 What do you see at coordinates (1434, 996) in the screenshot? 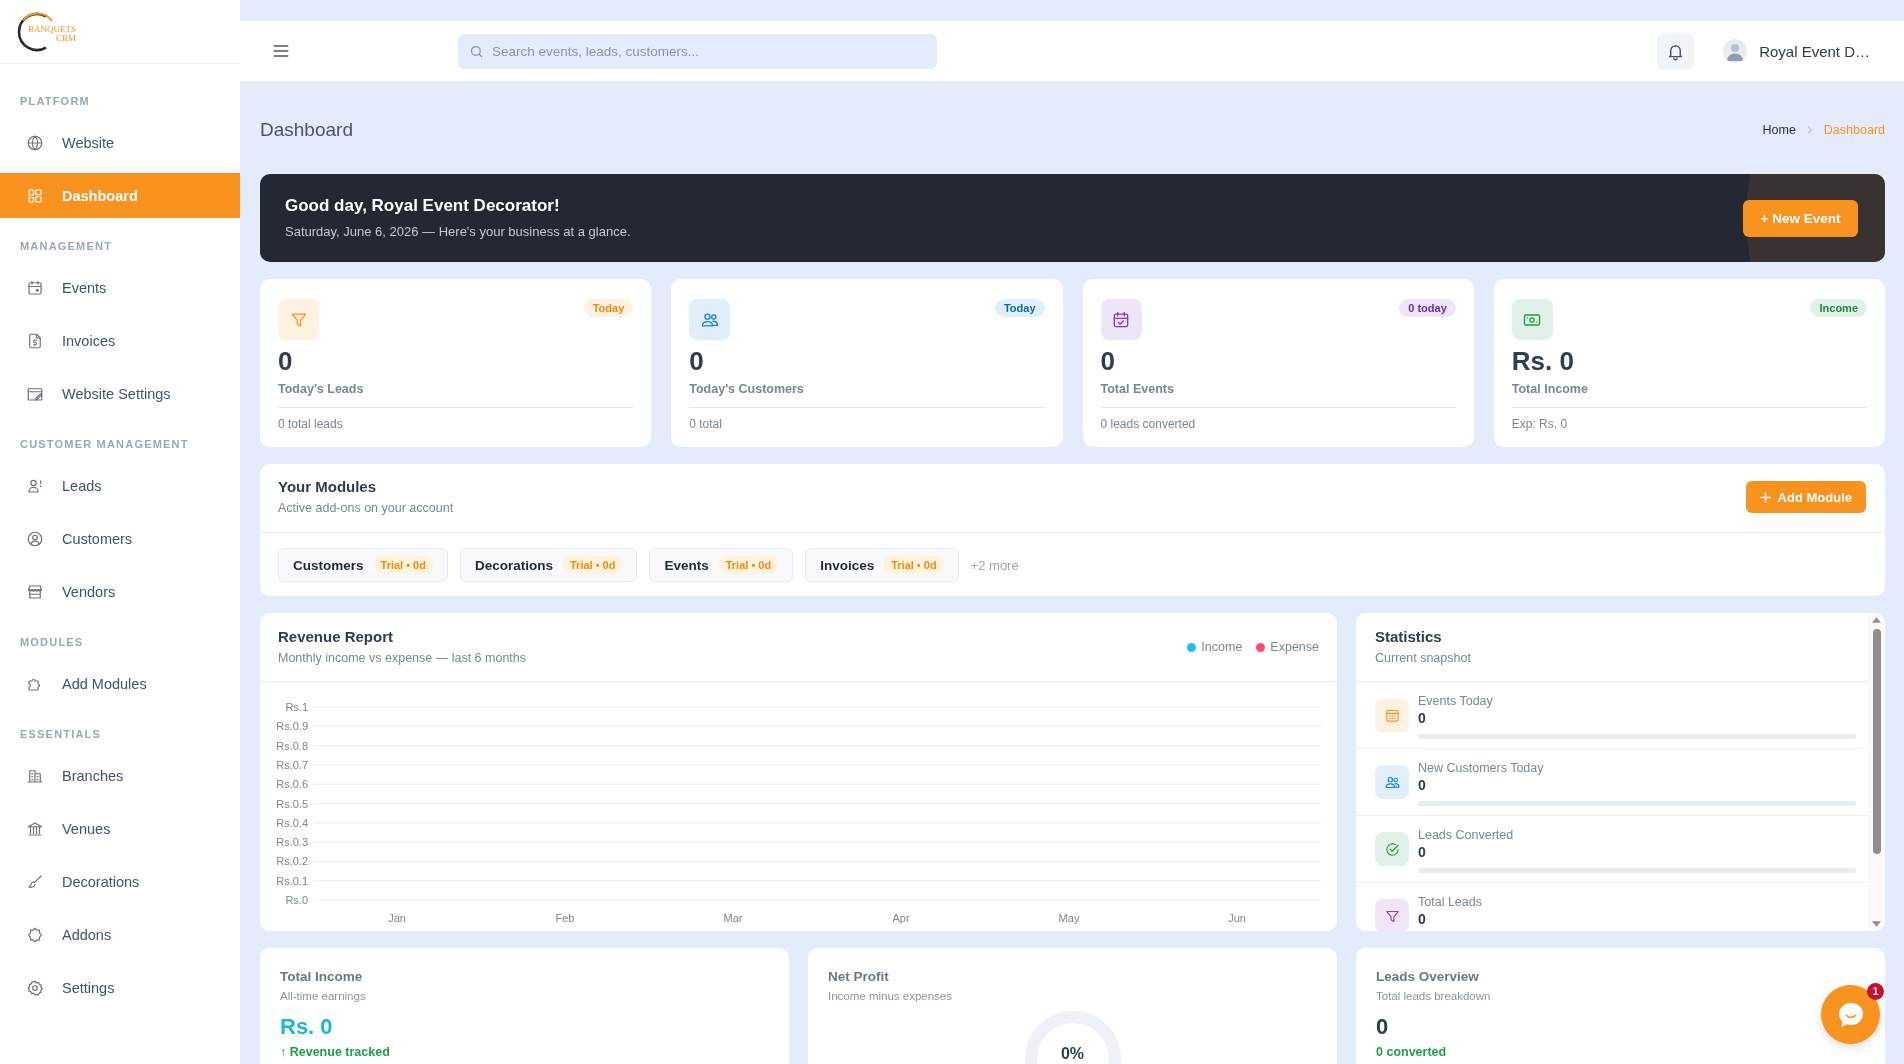
I see `card-subtitle: Total leads breakdown` at bounding box center [1434, 996].